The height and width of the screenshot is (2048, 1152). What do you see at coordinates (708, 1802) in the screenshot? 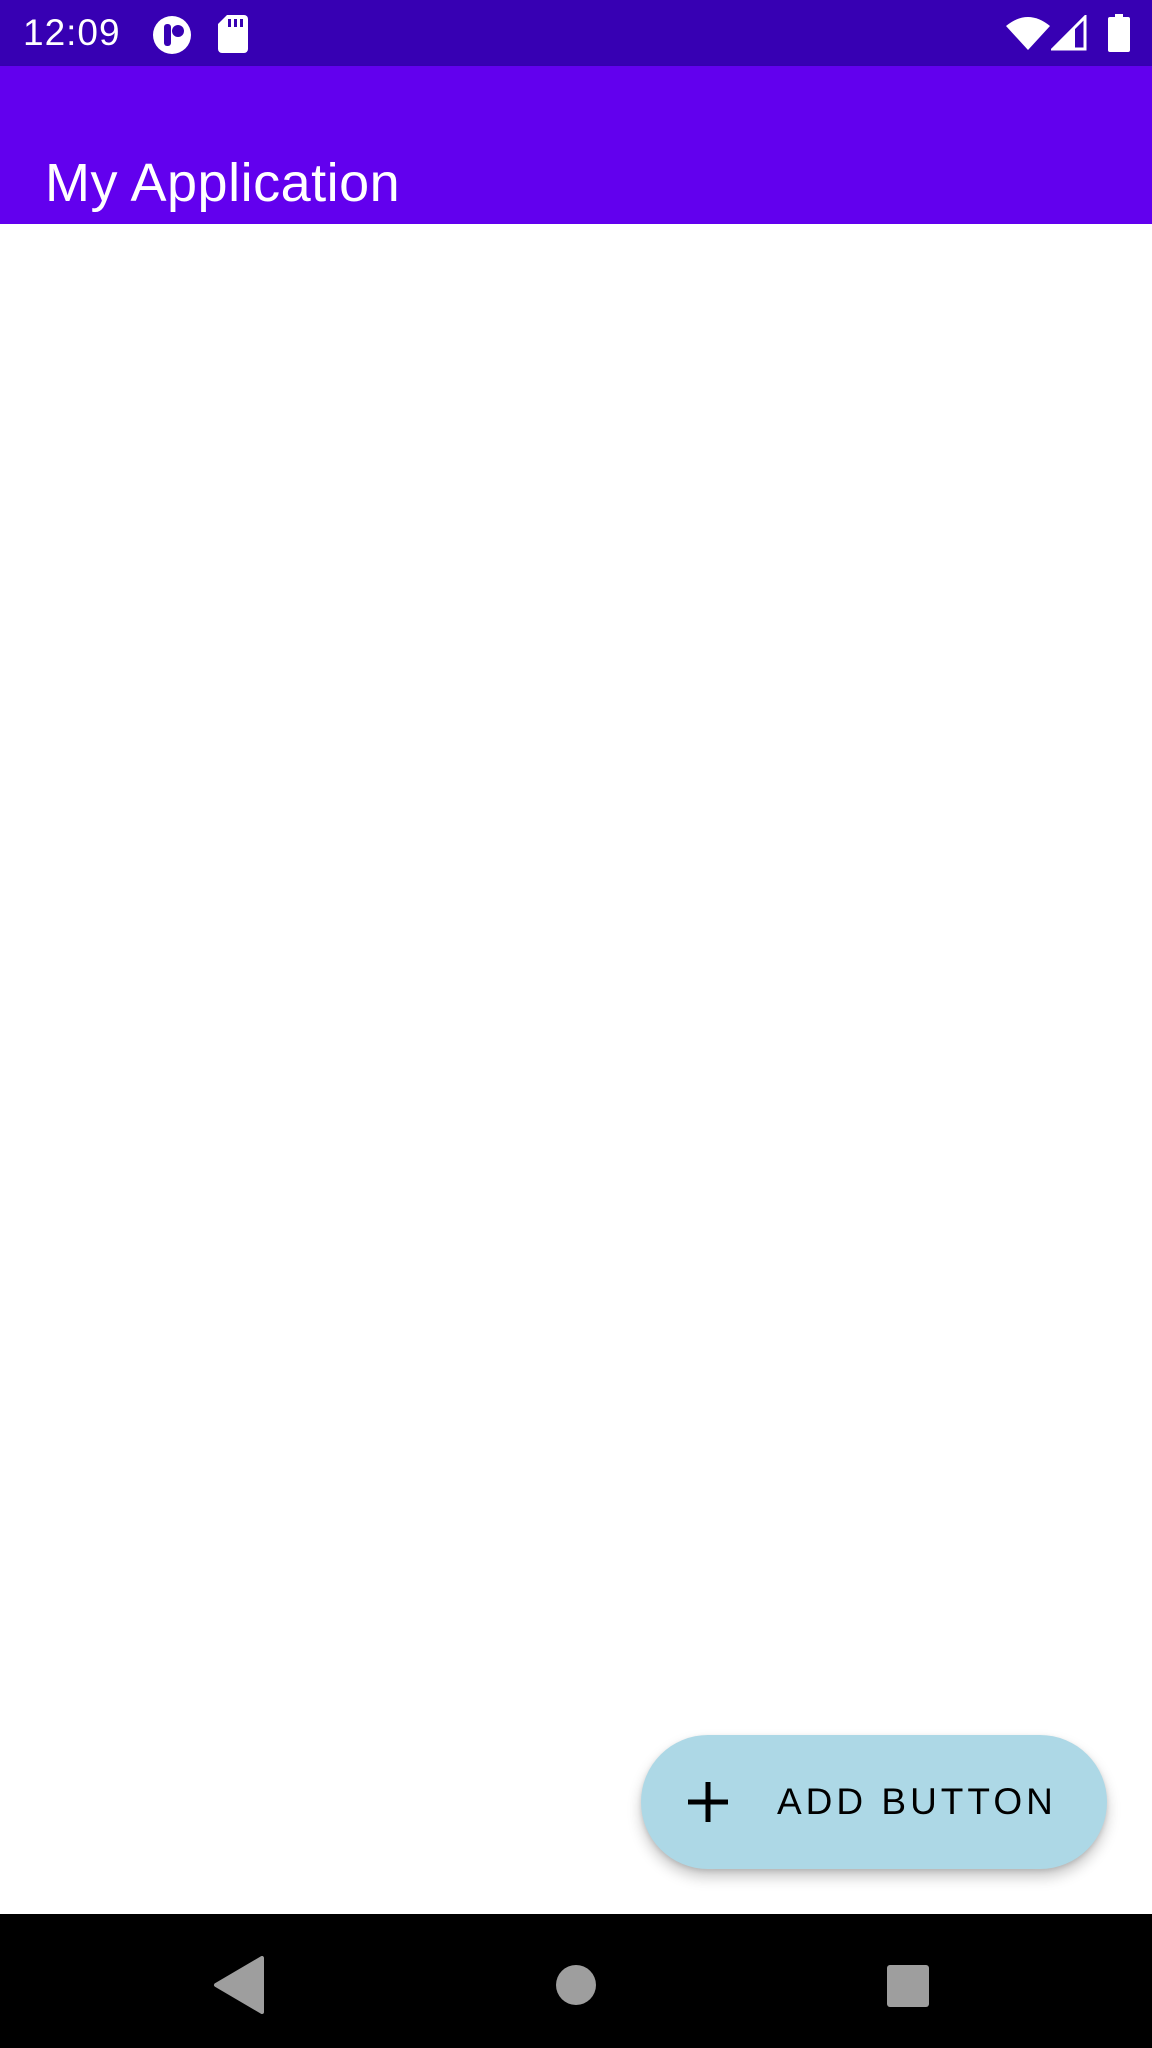
I see `plus-icon` at bounding box center [708, 1802].